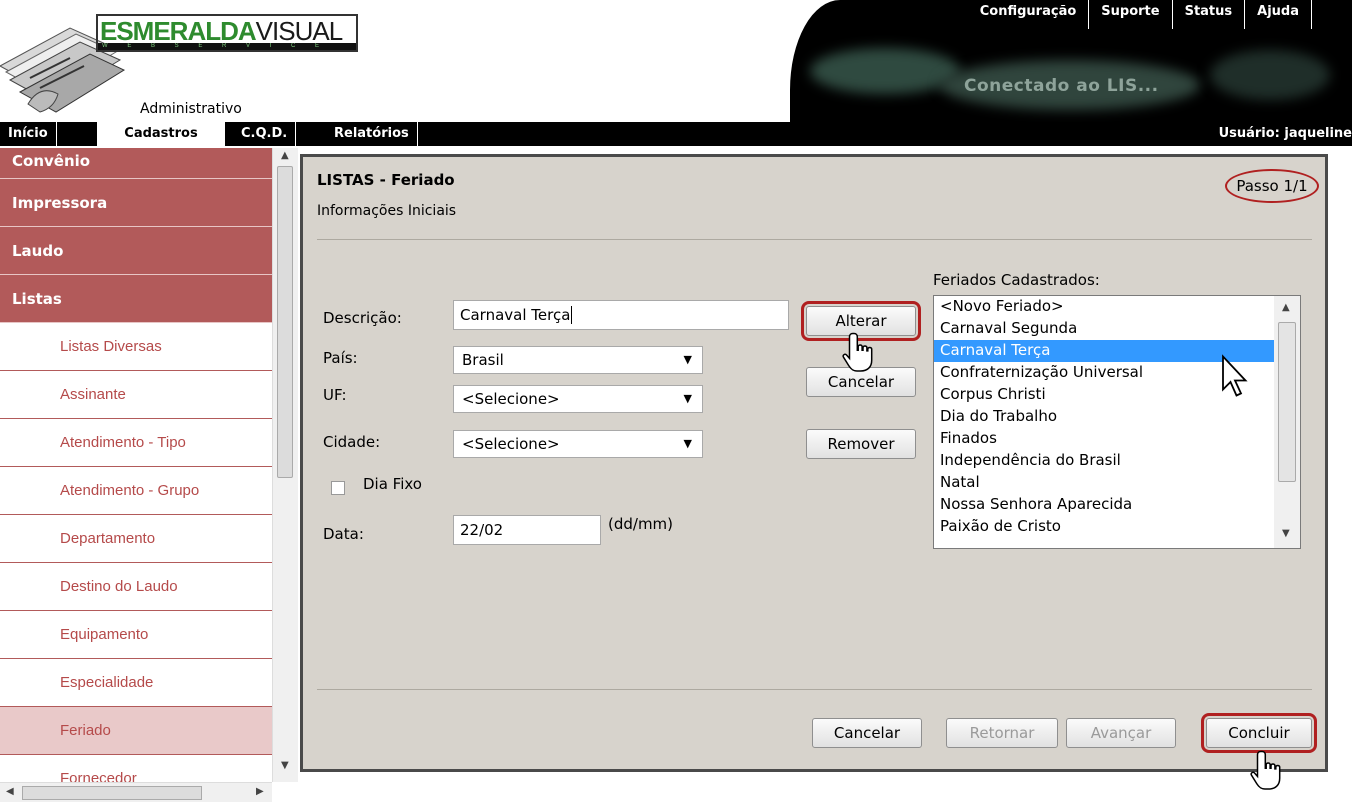 The width and height of the screenshot is (1352, 805). I want to click on tab-inicio: Início, so click(28, 134).